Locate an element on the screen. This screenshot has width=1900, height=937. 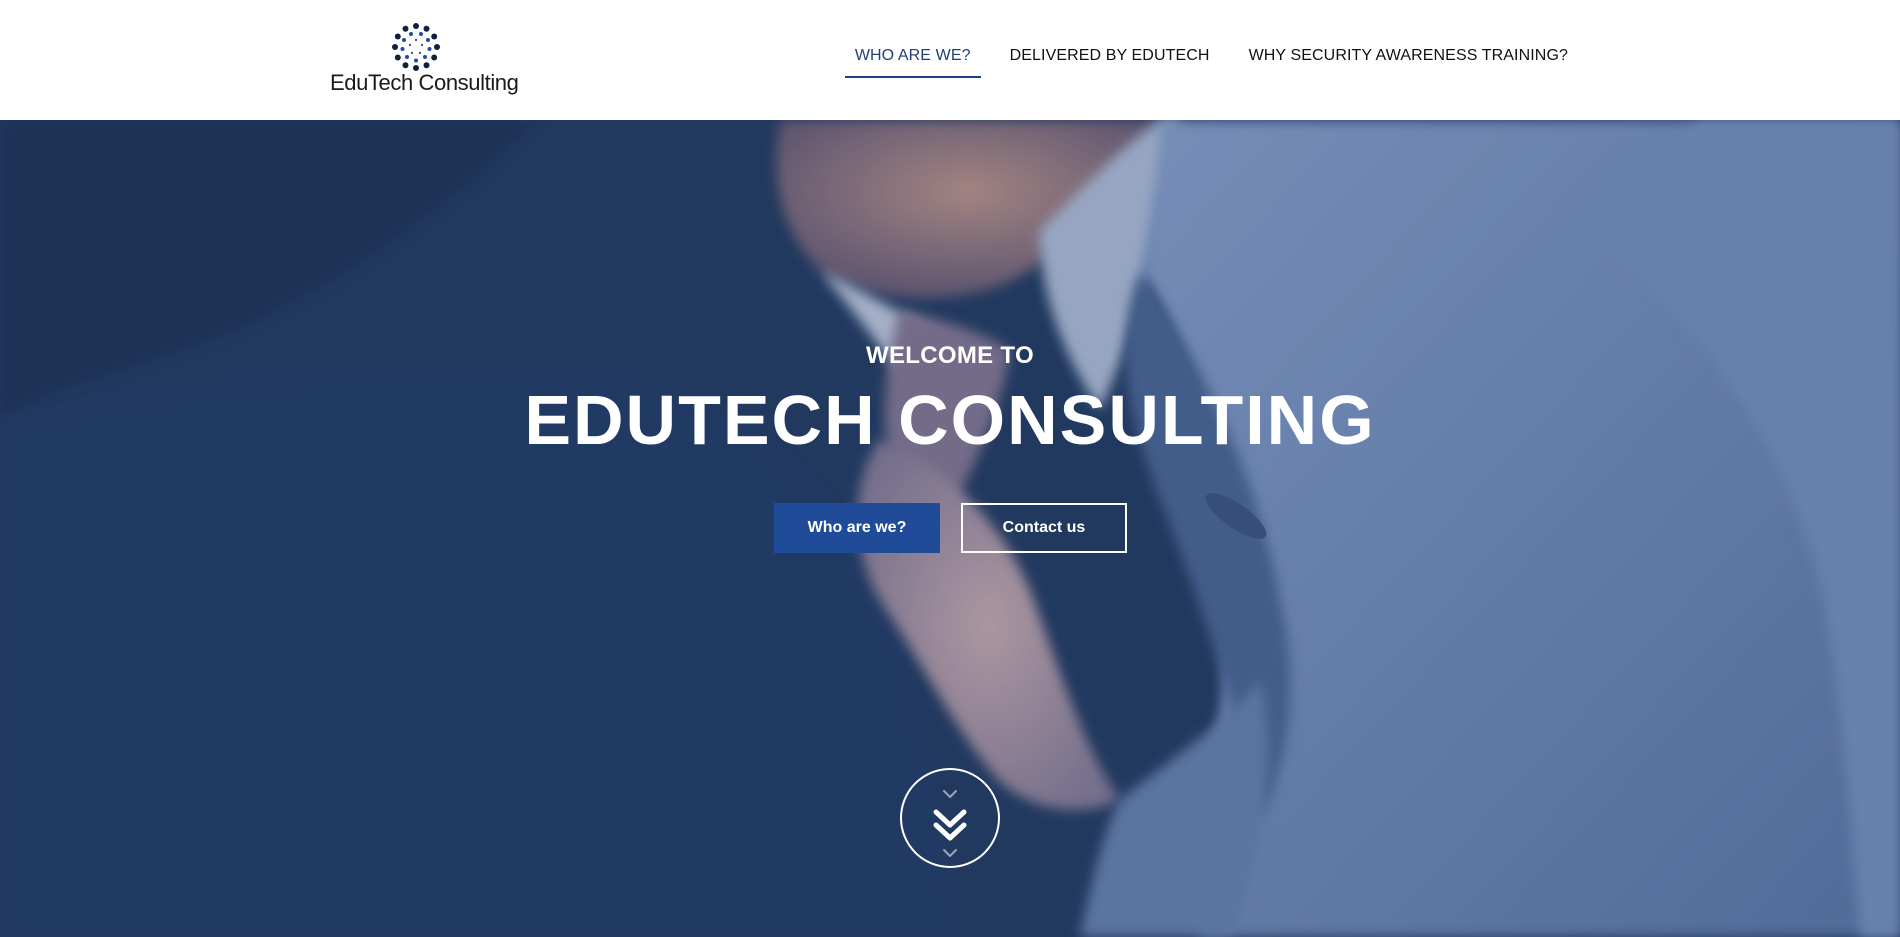
hero-title: EDUTECH CONSULTING is located at coordinates (950, 420).